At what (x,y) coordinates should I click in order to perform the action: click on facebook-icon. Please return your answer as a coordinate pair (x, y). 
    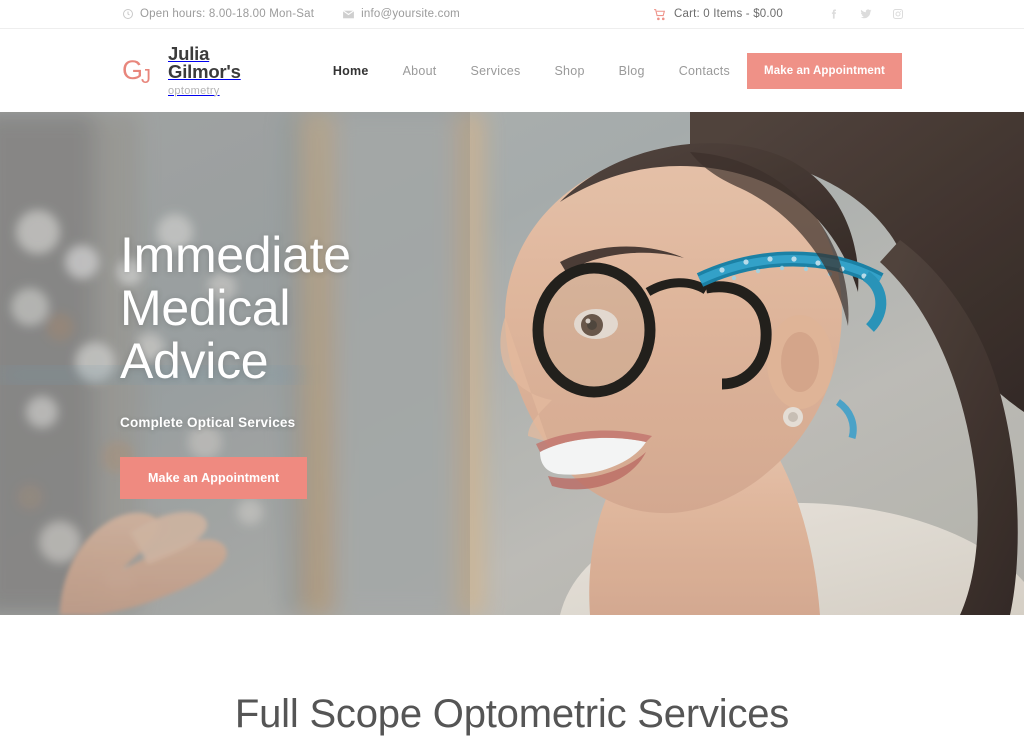
    Looking at the image, I should click on (833, 14).